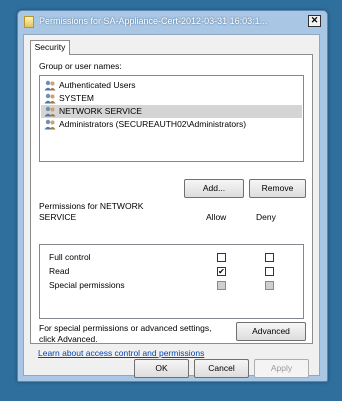 Image resolution: width=342 pixels, height=401 pixels. Describe the element at coordinates (87, 285) in the screenshot. I see `permission-name: Special permissions` at that location.